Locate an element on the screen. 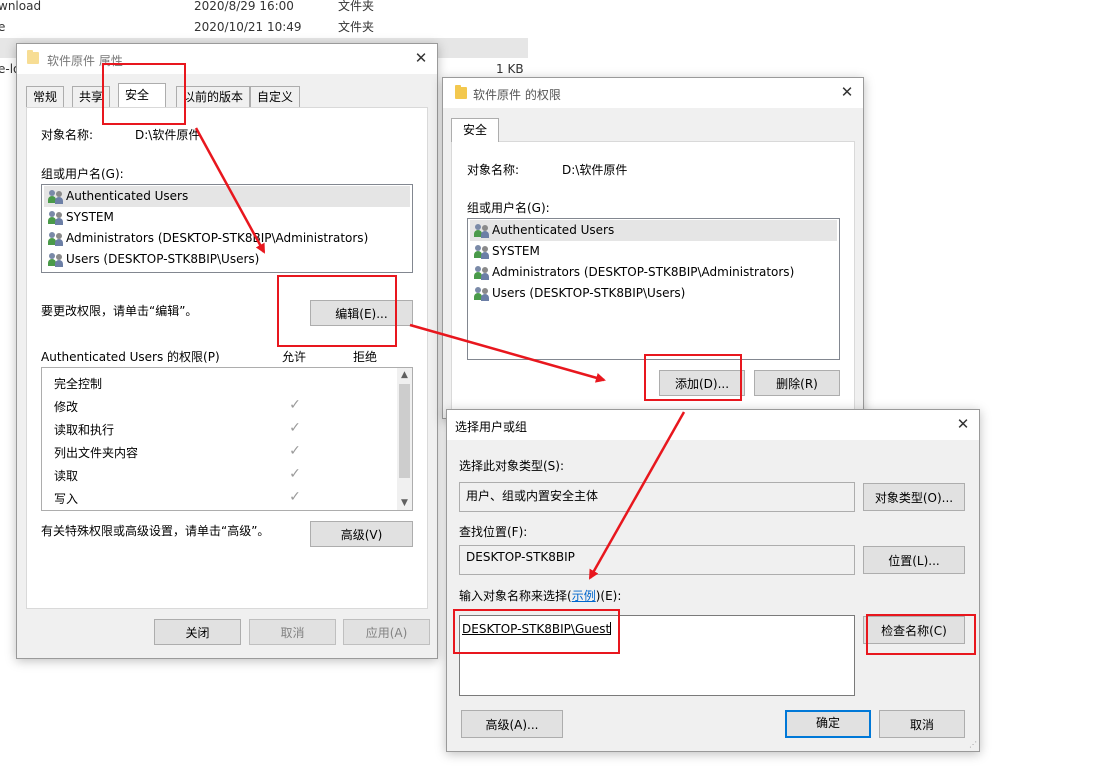  bg-file-row: e 2020/10/21 10:49 文件夹 is located at coordinates (265, 27).